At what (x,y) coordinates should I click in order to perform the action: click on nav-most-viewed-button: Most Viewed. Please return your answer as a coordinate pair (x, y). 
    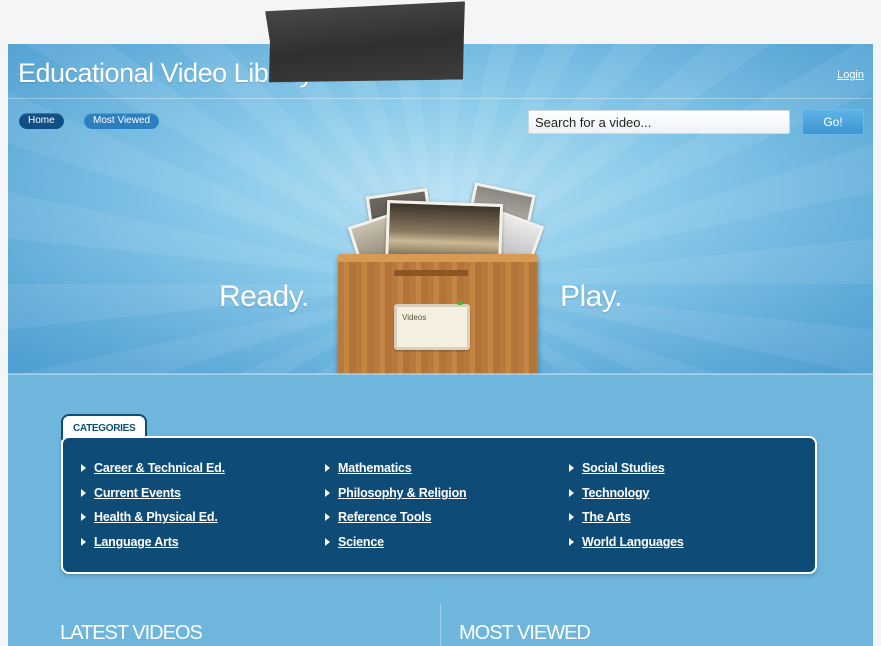
    Looking at the image, I should click on (122, 121).